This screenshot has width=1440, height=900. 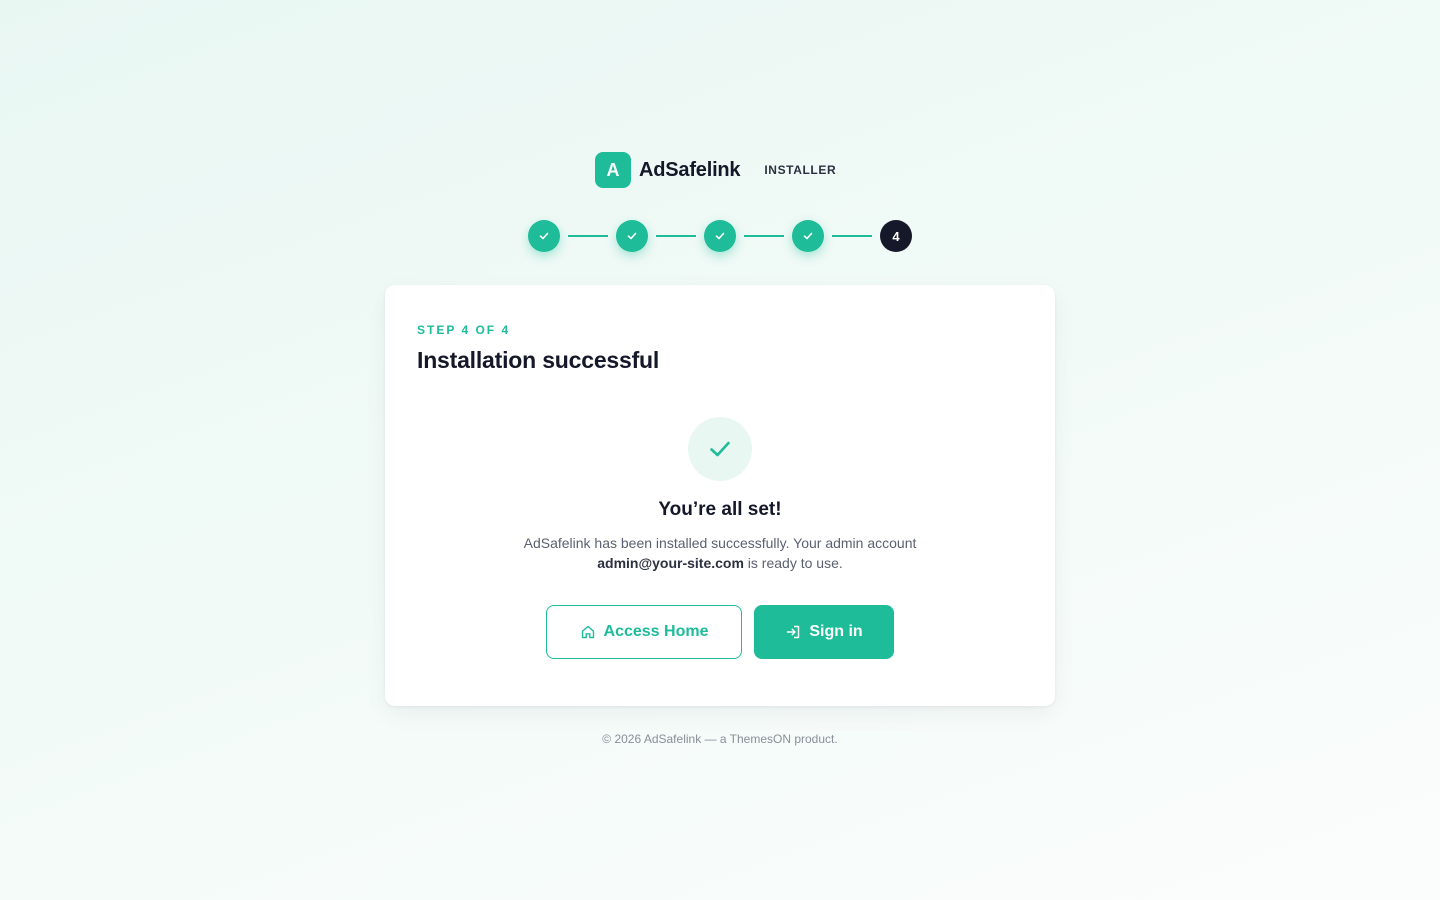 I want to click on brand-name: AdSafelink, so click(x=690, y=169).